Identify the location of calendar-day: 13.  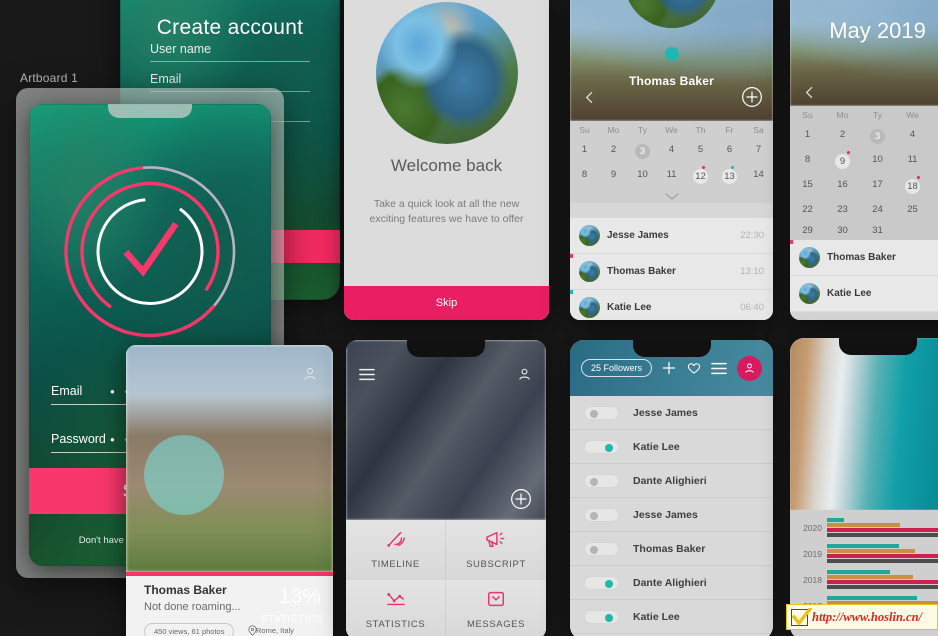
(729, 176).